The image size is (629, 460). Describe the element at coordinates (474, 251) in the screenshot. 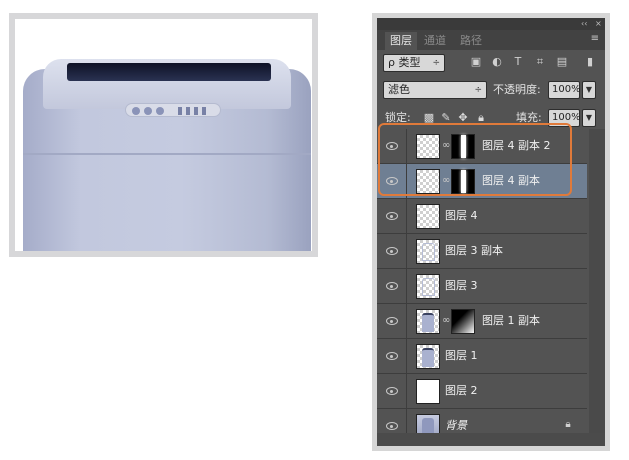

I see `layer-name: 图层 3 副本` at that location.